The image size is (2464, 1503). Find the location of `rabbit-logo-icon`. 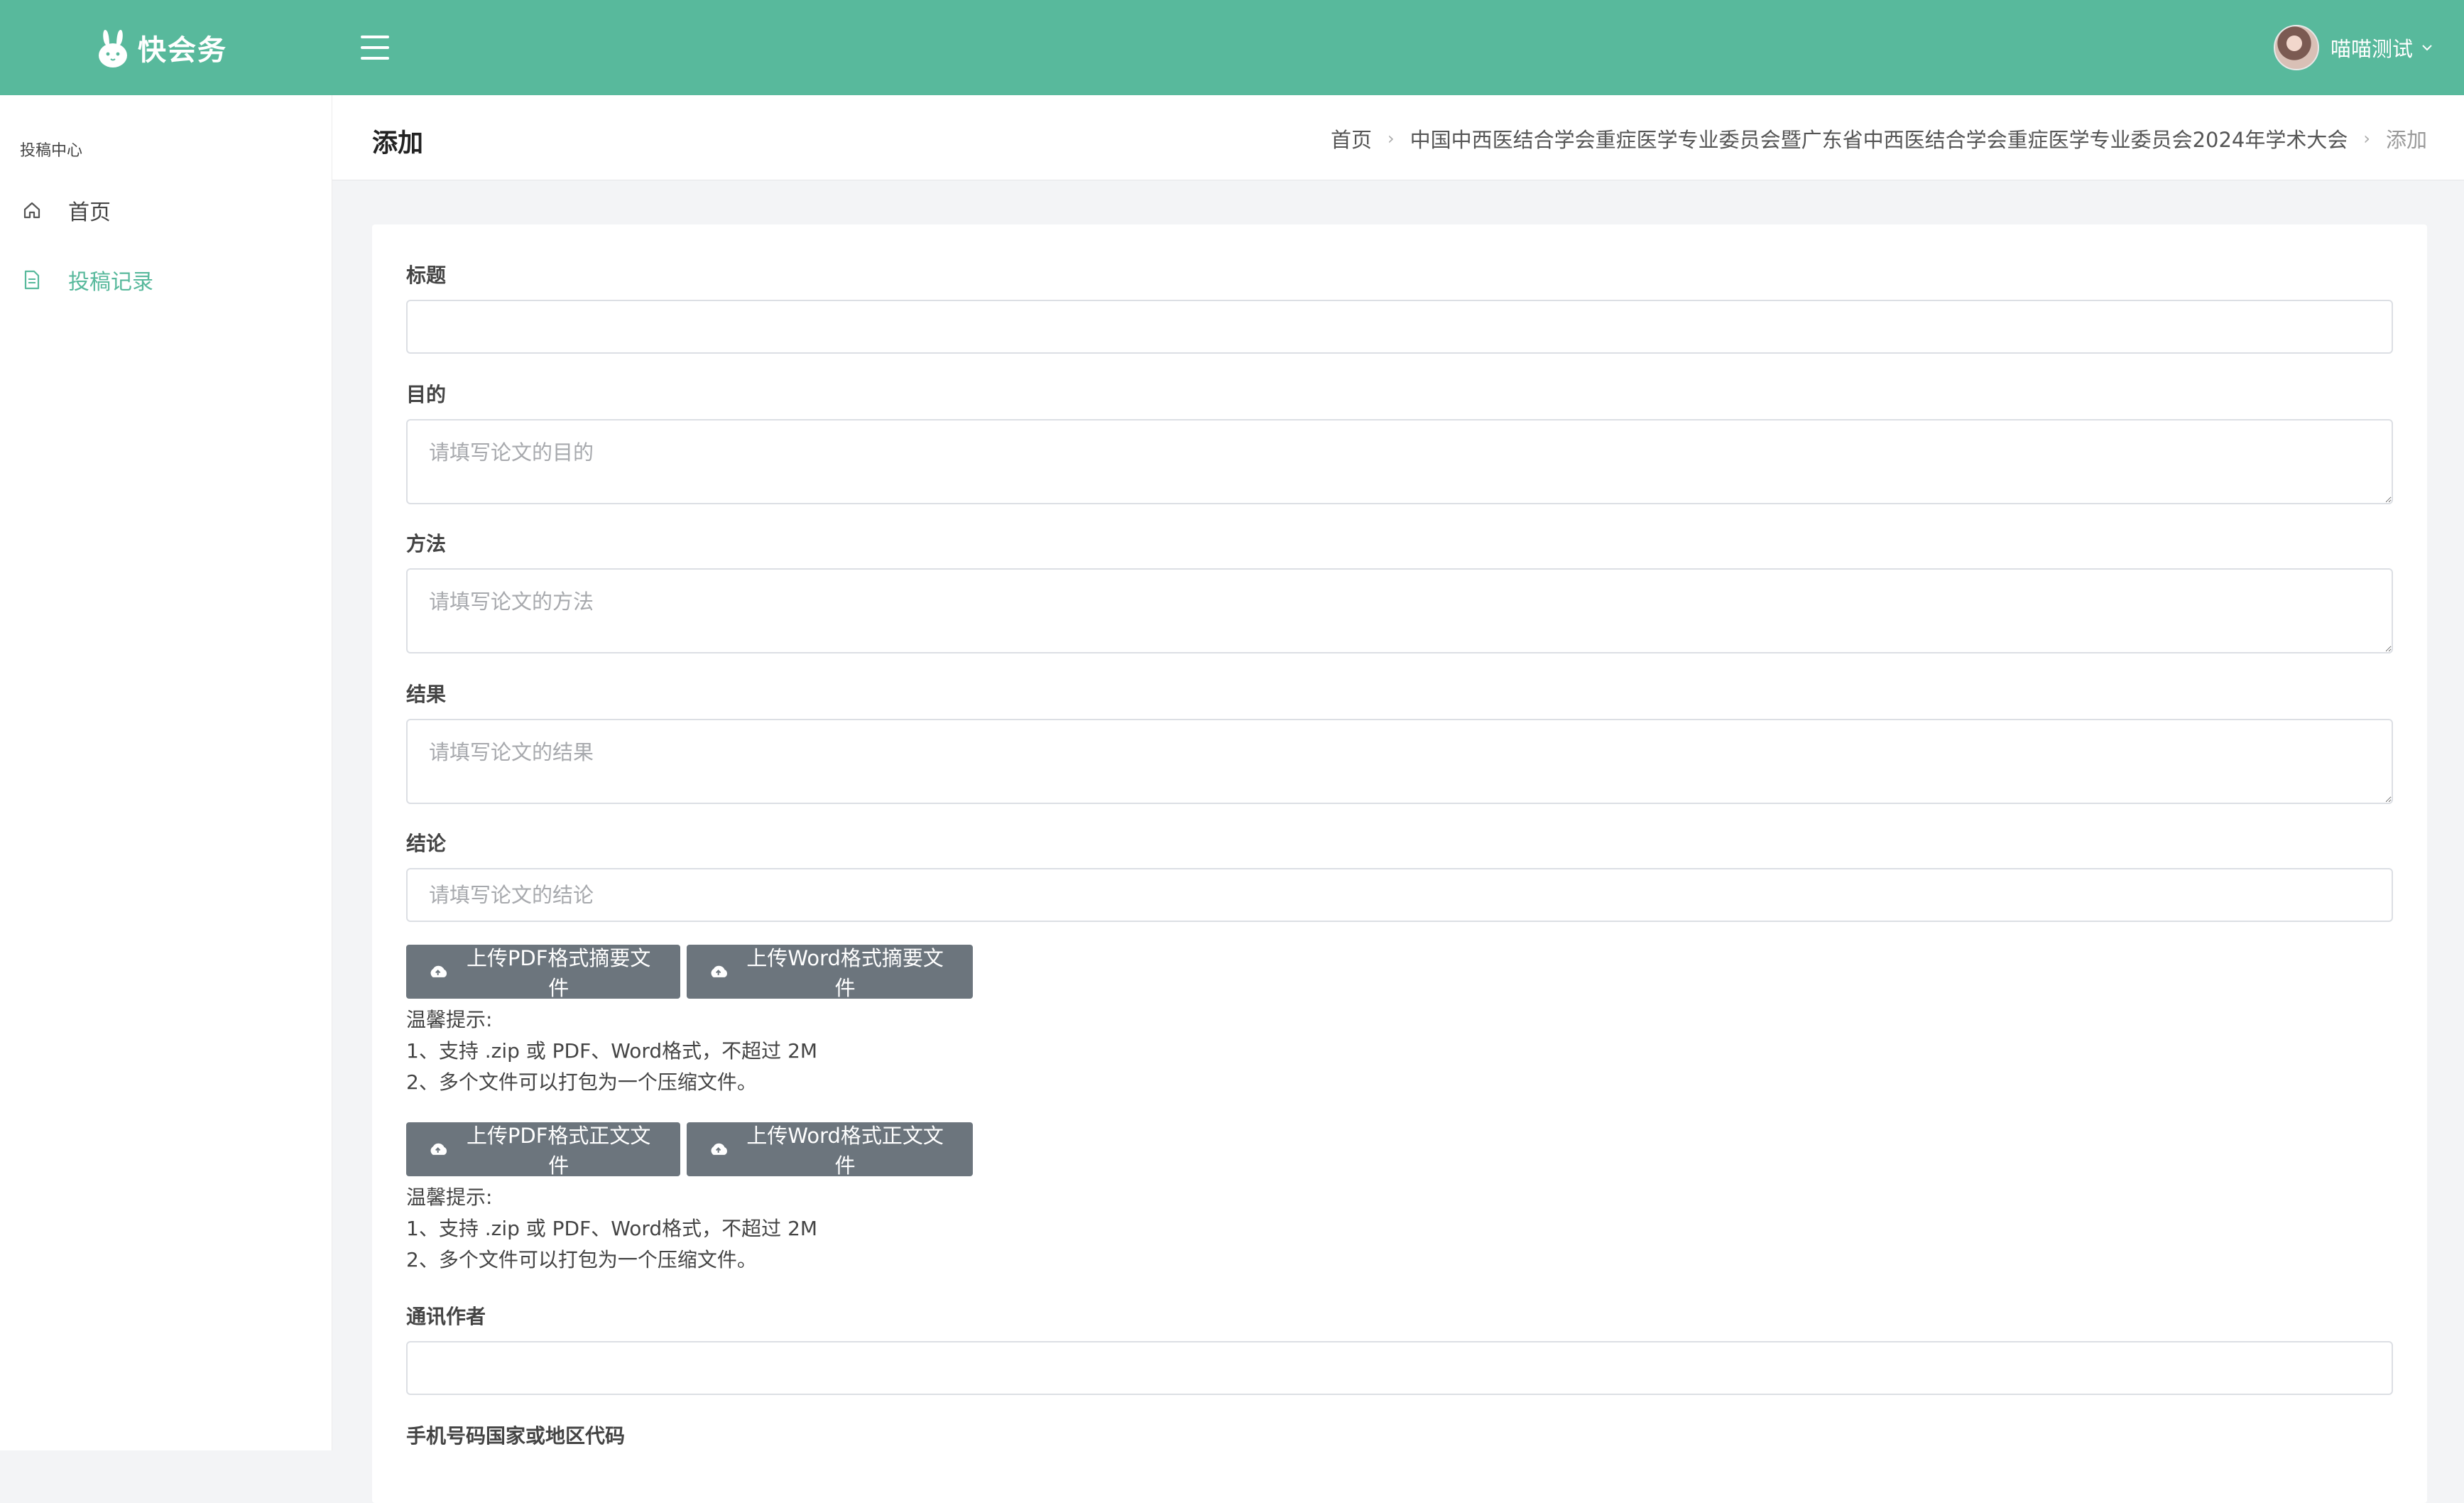

rabbit-logo-icon is located at coordinates (113, 48).